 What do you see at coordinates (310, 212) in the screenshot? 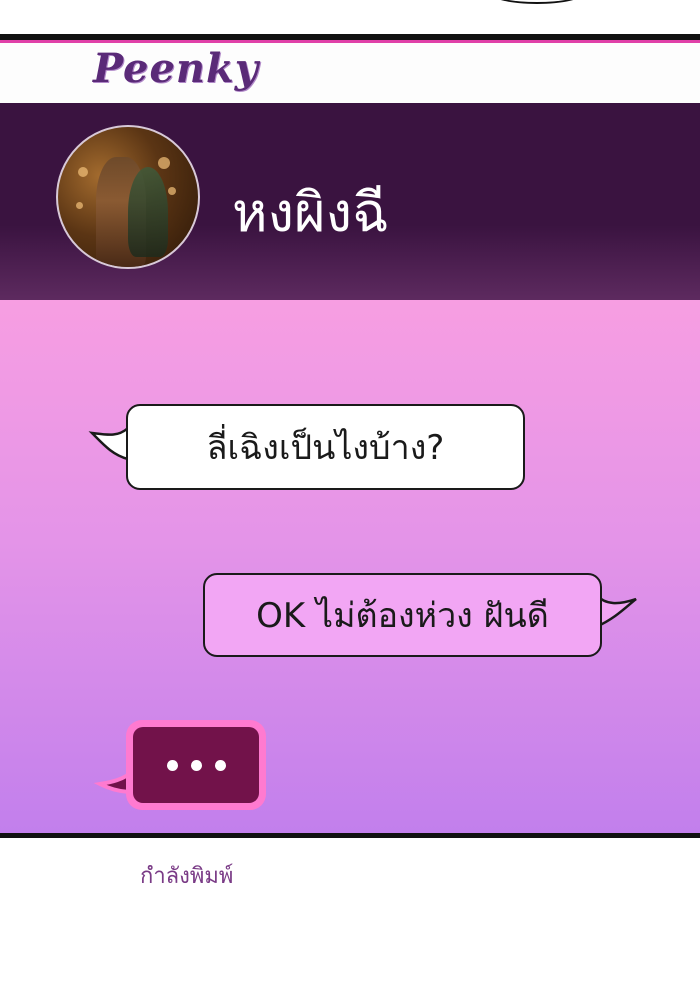
I see `contact-name: หงผิงฉี` at bounding box center [310, 212].